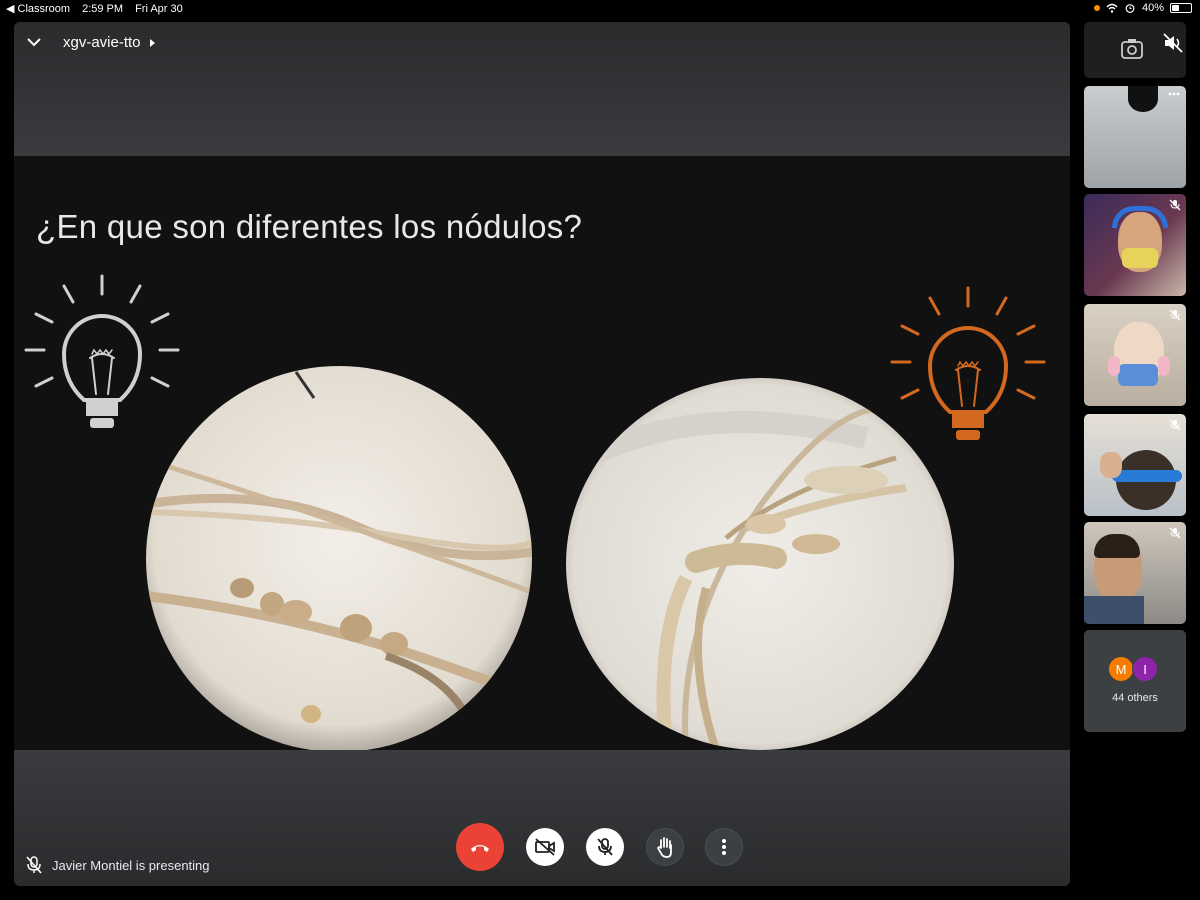 The image size is (1200, 900). I want to click on phone-hangup-icon, so click(480, 848).